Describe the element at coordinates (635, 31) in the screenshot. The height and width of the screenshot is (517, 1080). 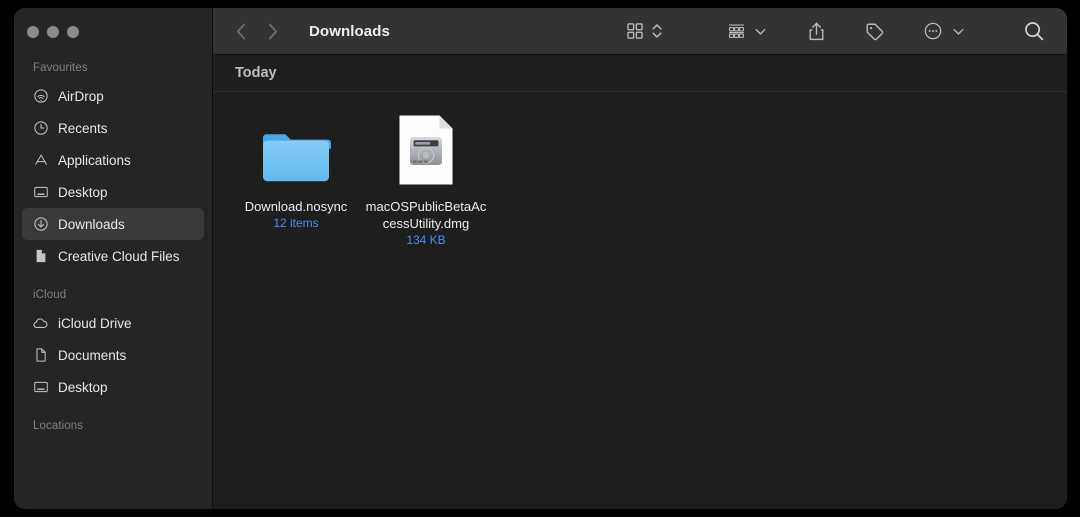
I see `grid-view-icon` at that location.